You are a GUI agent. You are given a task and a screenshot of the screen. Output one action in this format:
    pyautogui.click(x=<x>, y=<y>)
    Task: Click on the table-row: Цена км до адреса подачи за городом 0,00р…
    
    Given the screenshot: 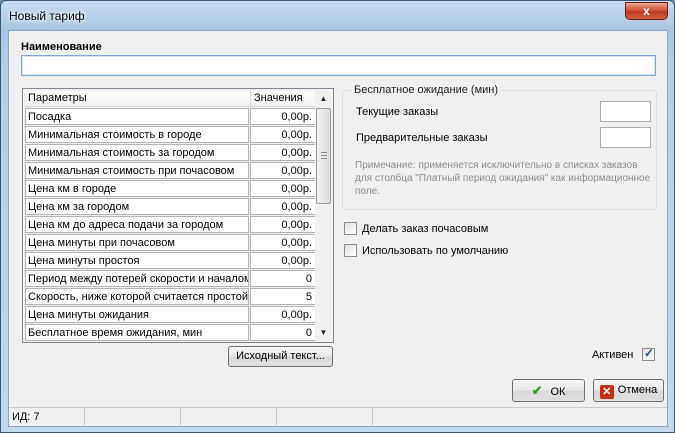 What is the action you would take?
    pyautogui.click(x=171, y=225)
    